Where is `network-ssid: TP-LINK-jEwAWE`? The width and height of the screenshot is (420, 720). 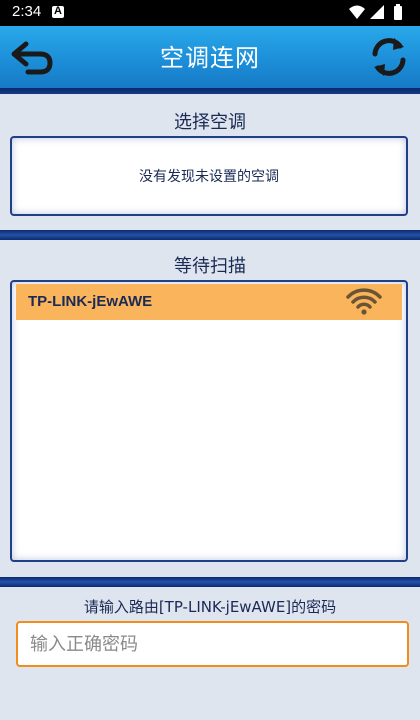
network-ssid: TP-LINK-jEwAWE is located at coordinates (90, 301).